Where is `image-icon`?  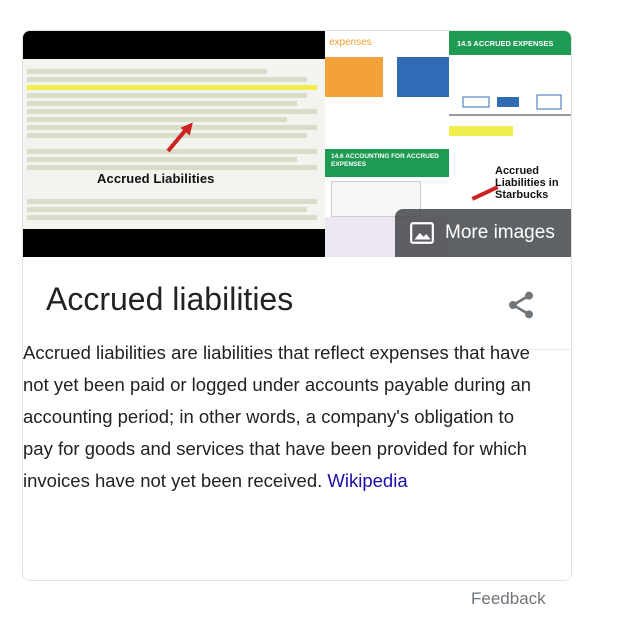
image-icon is located at coordinates (422, 233).